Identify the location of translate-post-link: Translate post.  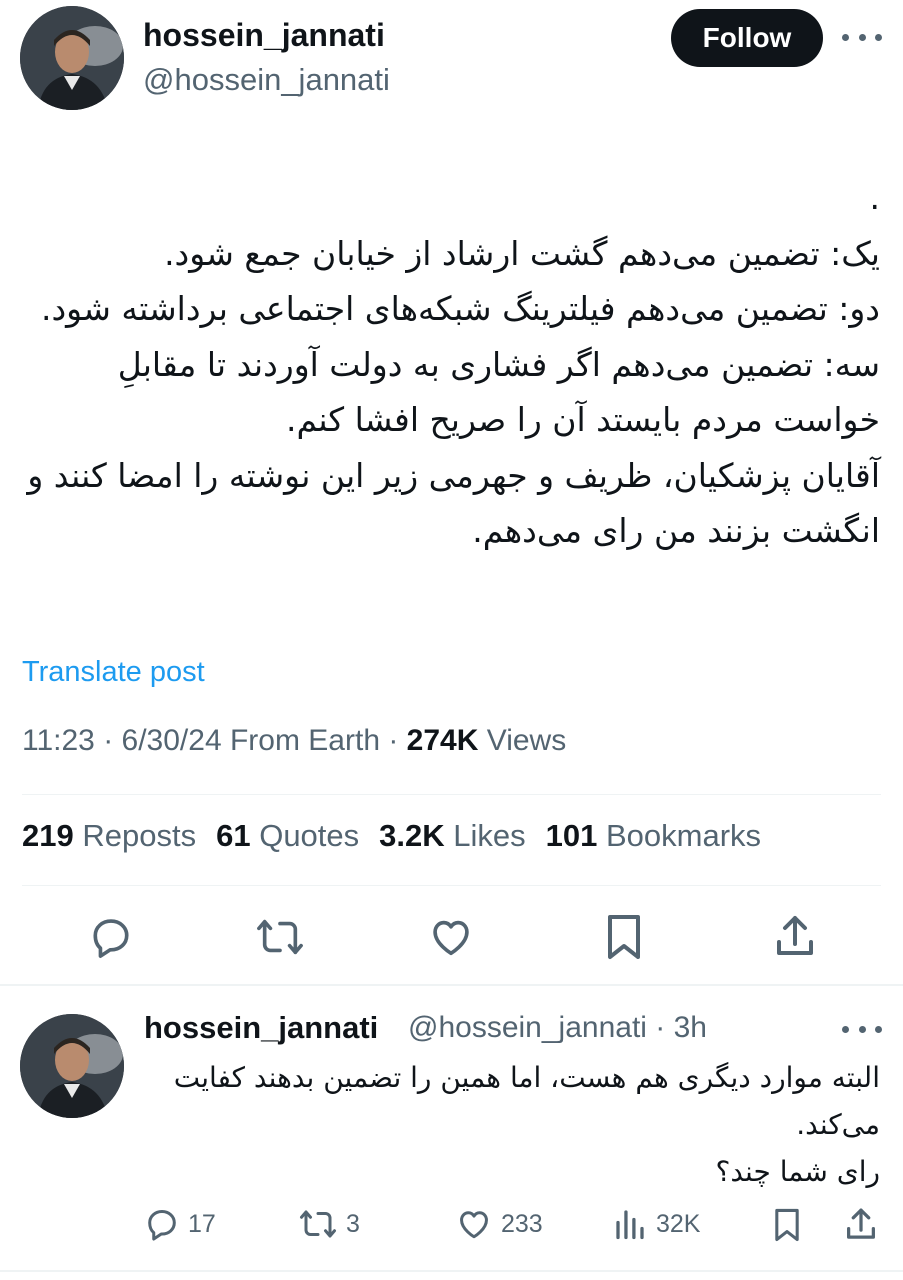
(113, 672).